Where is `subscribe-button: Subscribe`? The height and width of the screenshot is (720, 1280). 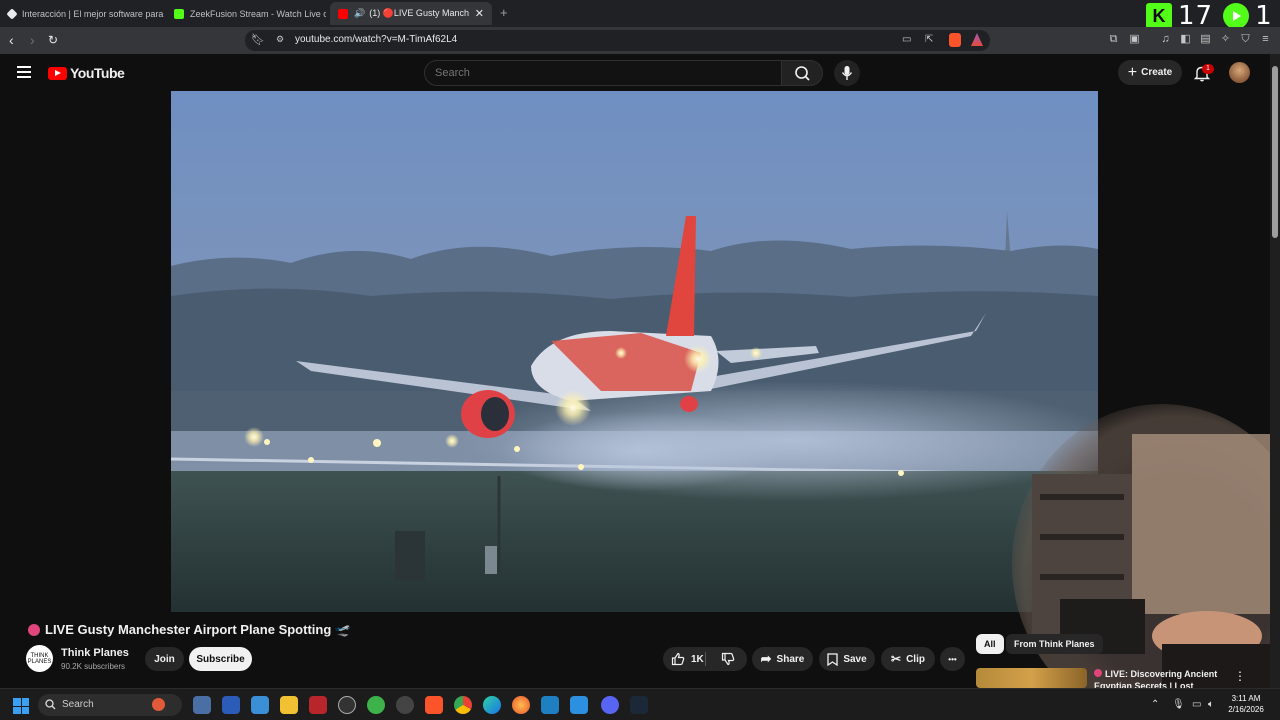 subscribe-button: Subscribe is located at coordinates (220, 659).